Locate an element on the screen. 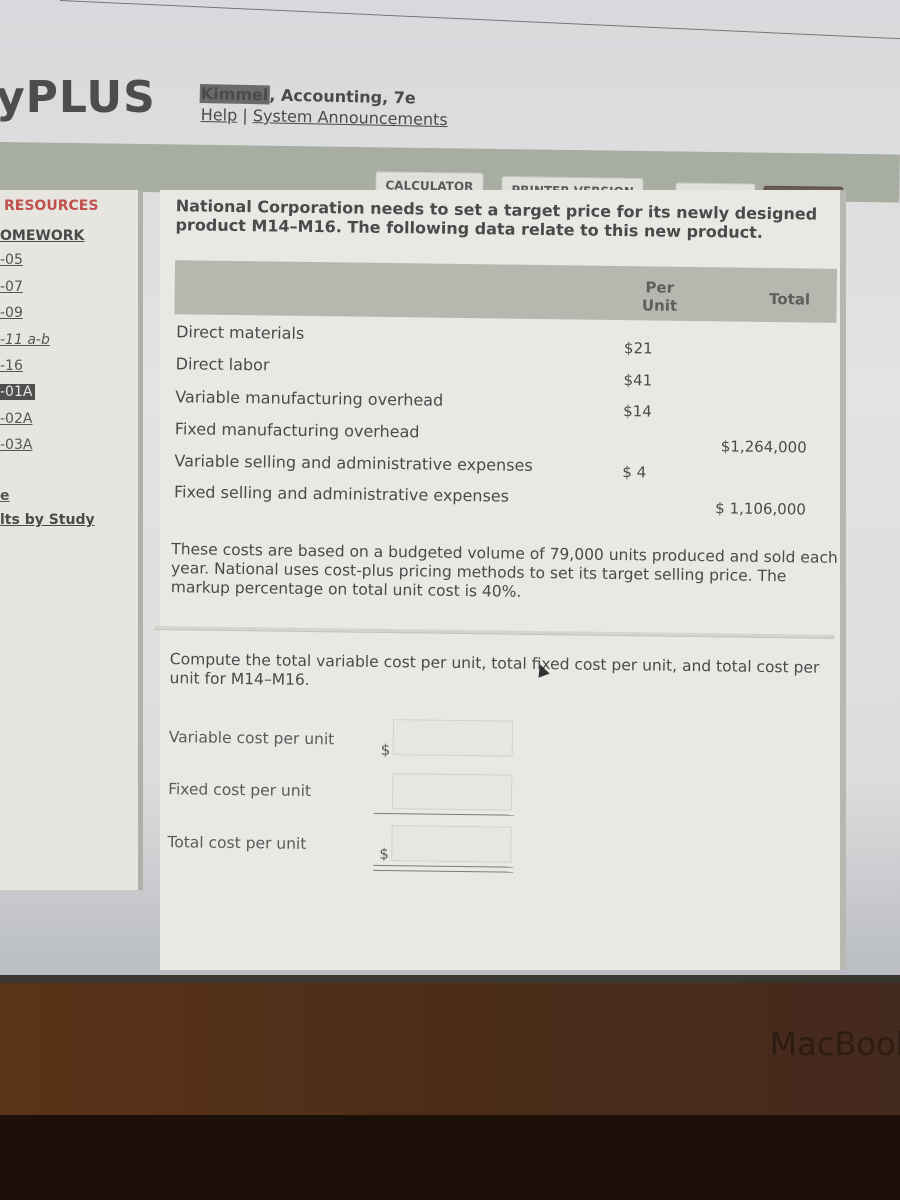 Image resolution: width=900 pixels, height=1200 pixels. resources-heading: RESOURCES is located at coordinates (51, 206).